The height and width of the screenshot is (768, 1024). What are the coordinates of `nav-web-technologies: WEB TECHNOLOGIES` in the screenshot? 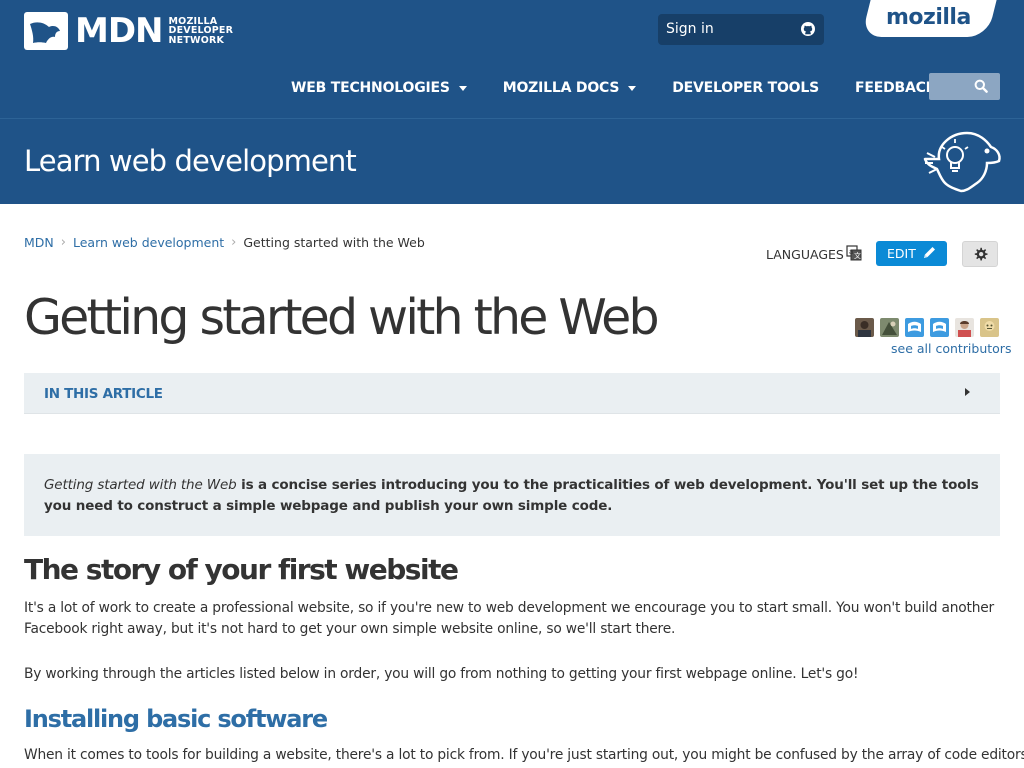 It's located at (379, 88).